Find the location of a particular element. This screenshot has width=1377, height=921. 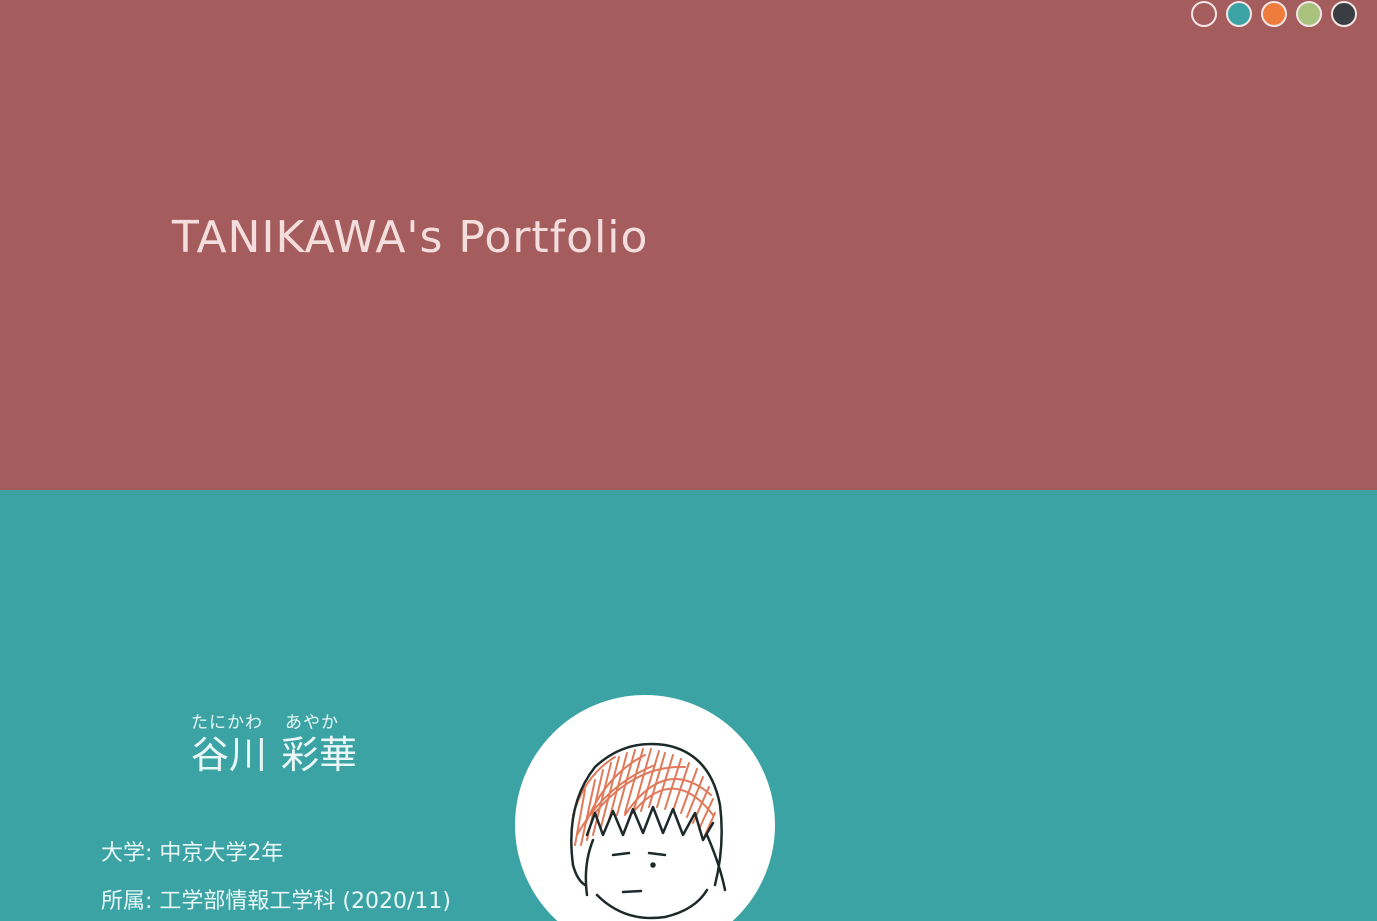

theme-dot-dark is located at coordinates (1344, 14).